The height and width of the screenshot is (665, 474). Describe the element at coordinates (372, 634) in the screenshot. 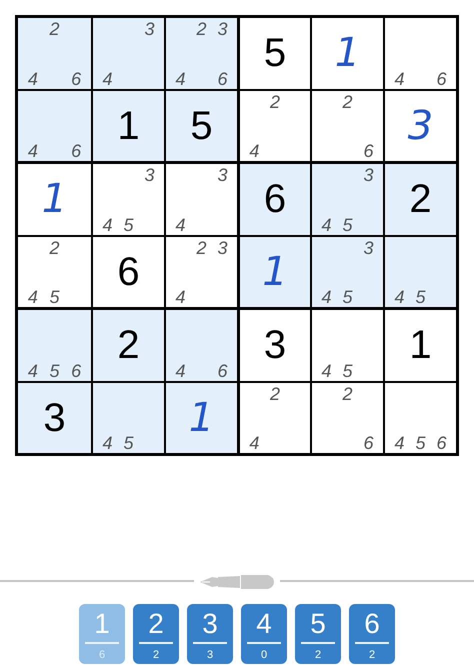

I see `number-button: 6 2` at that location.